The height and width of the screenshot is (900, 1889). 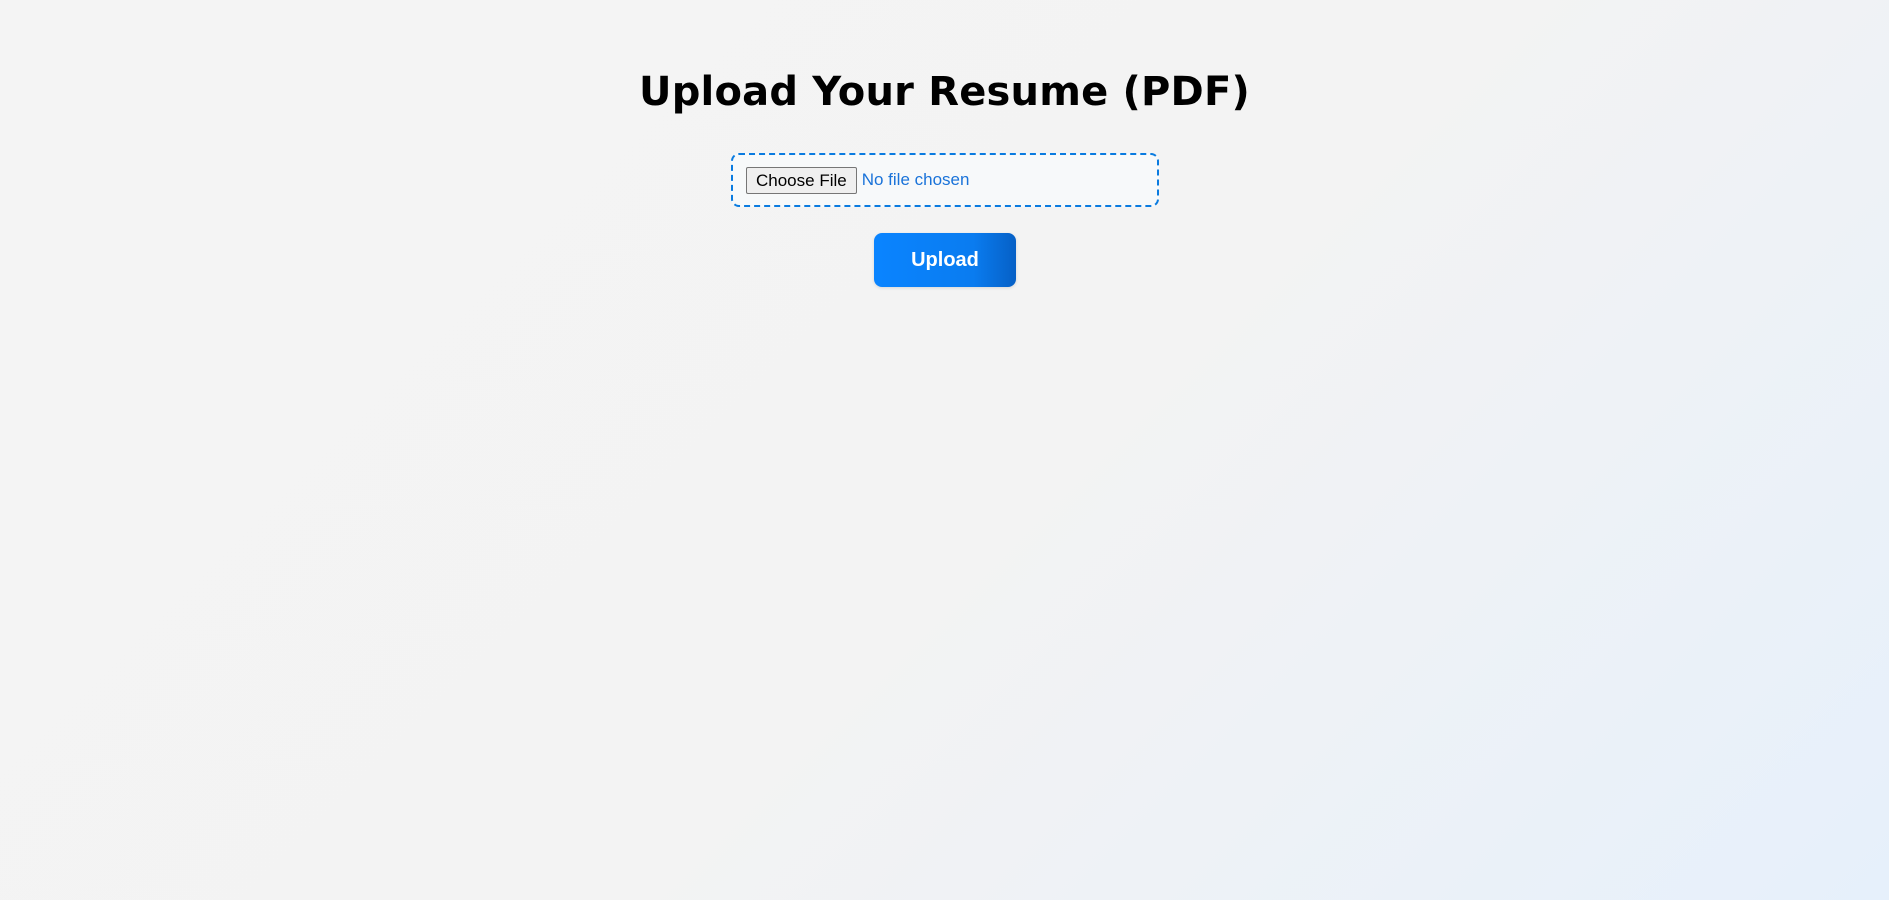 I want to click on file-status-text: No file chosen, so click(x=915, y=179).